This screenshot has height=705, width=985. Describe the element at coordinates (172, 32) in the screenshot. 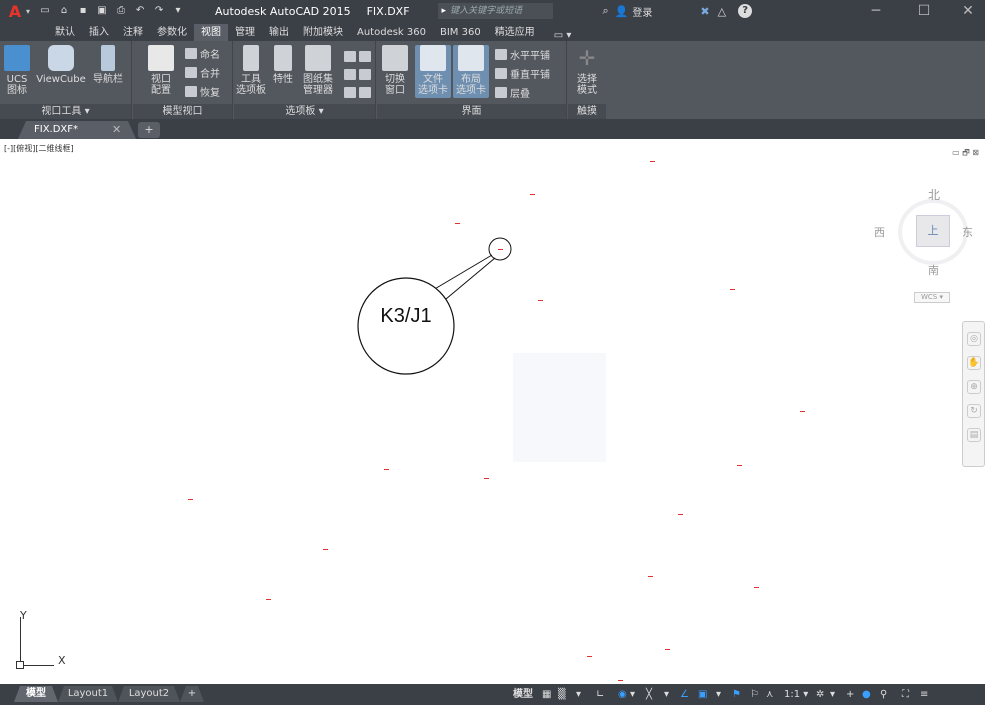

I see `tab-parametric: 参数化` at that location.